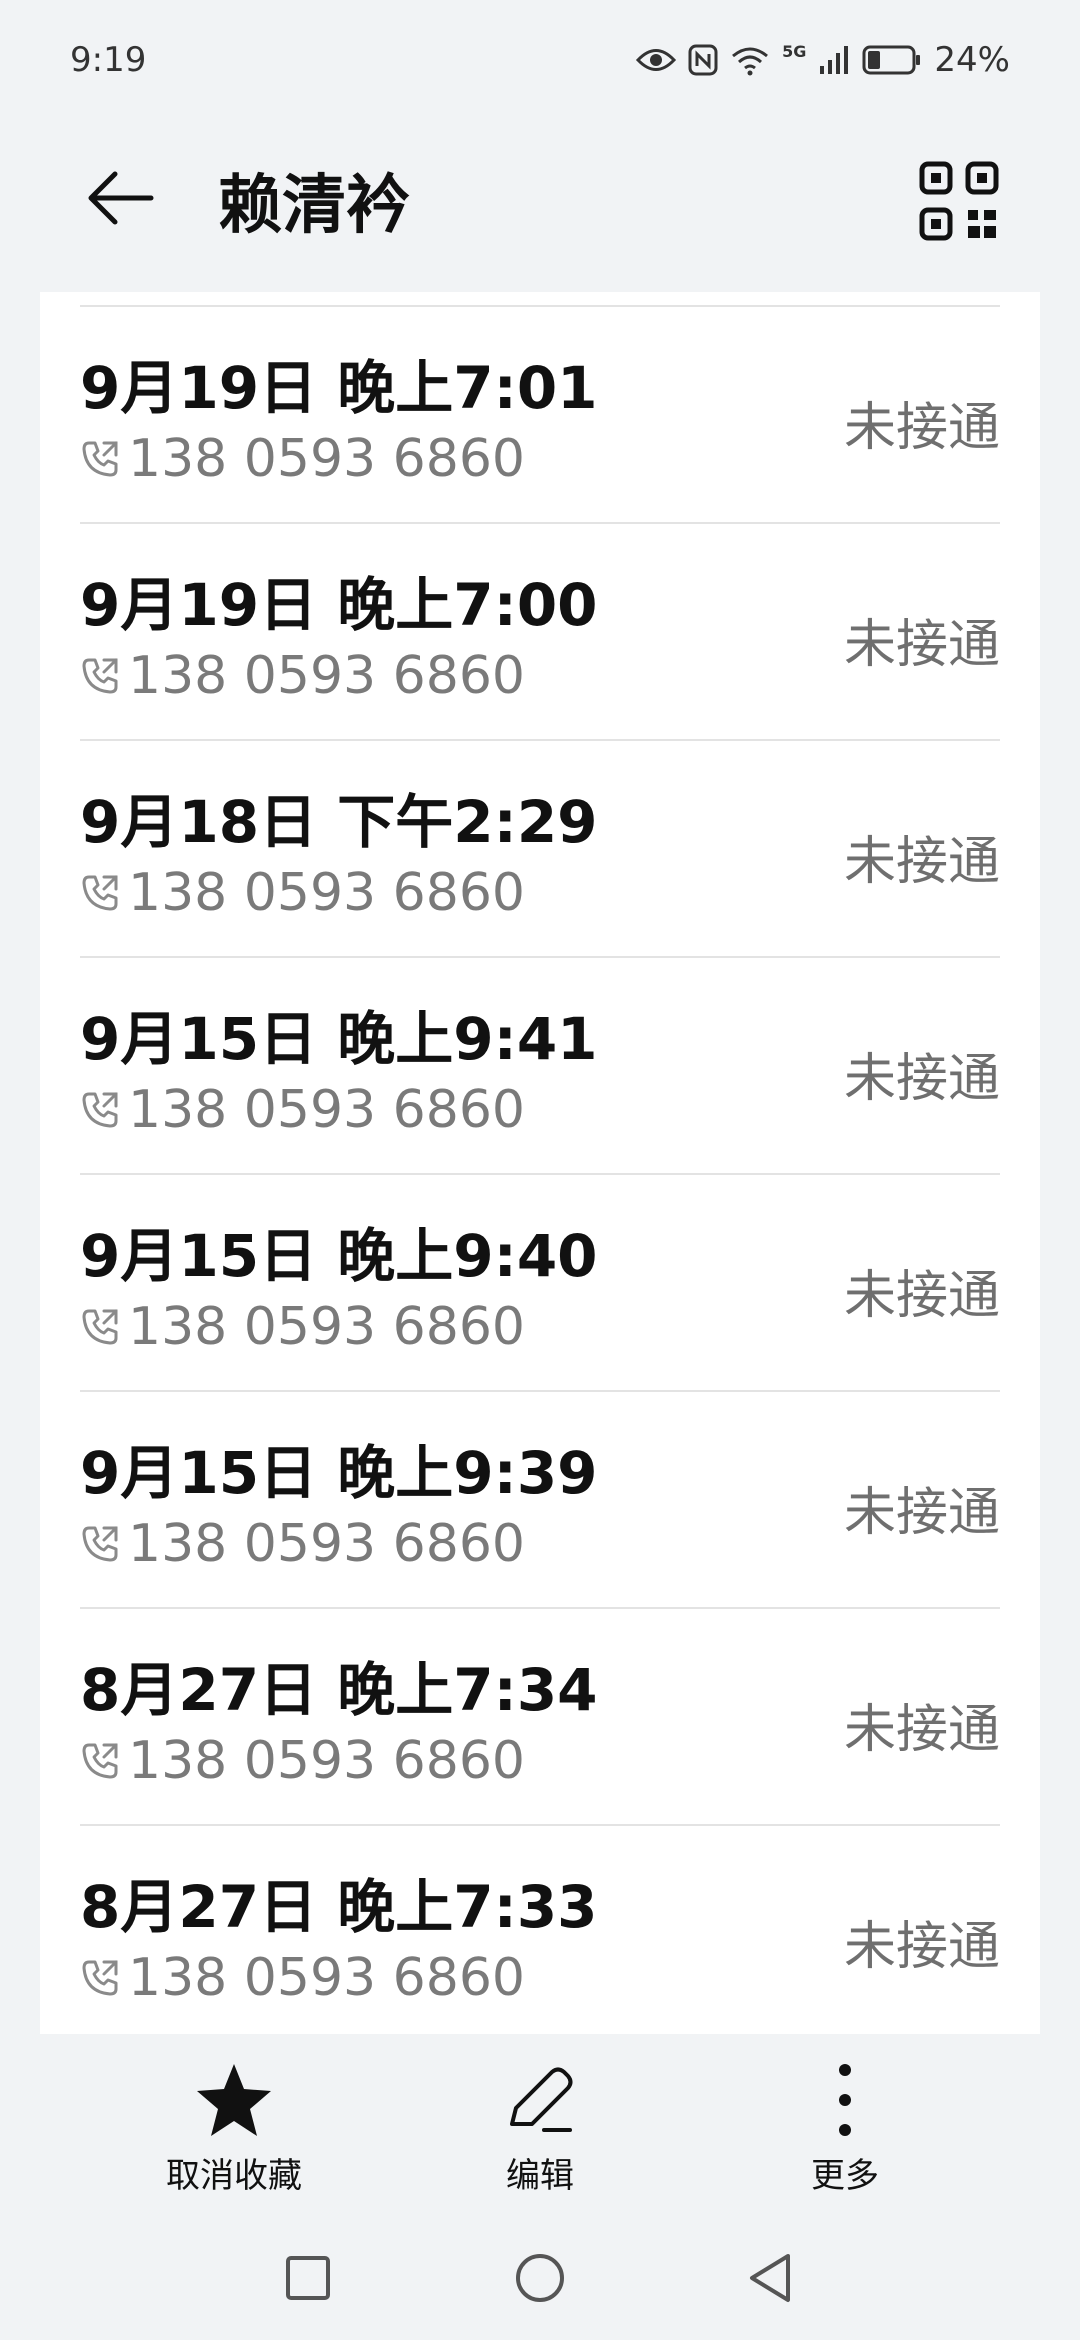 The height and width of the screenshot is (2340, 1080). I want to click on call-datetime: 9月19日 晚上7:00, so click(339, 605).